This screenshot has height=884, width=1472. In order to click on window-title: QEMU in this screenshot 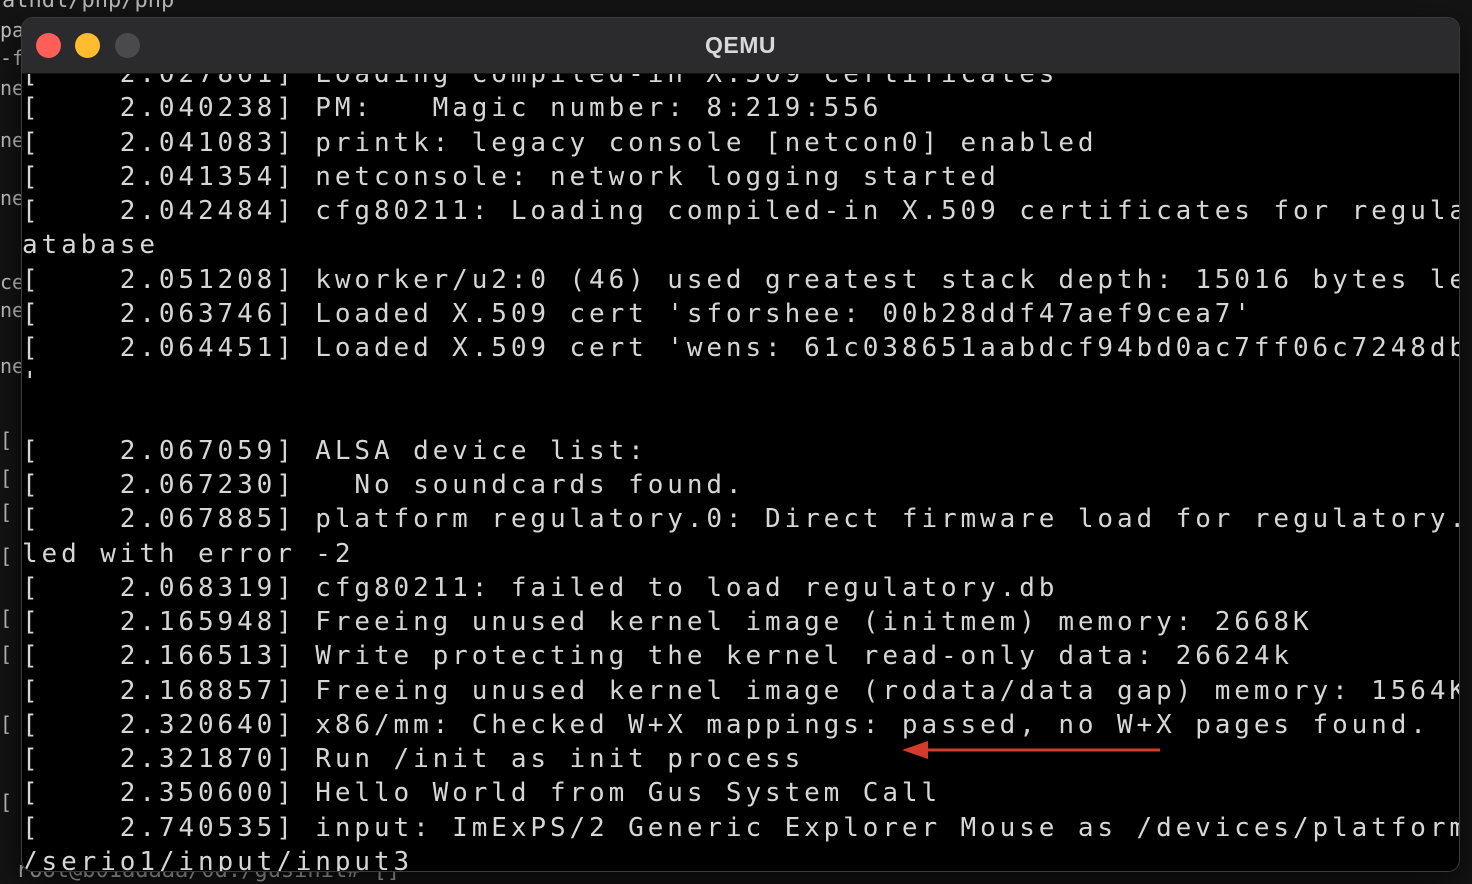, I will do `click(740, 45)`.